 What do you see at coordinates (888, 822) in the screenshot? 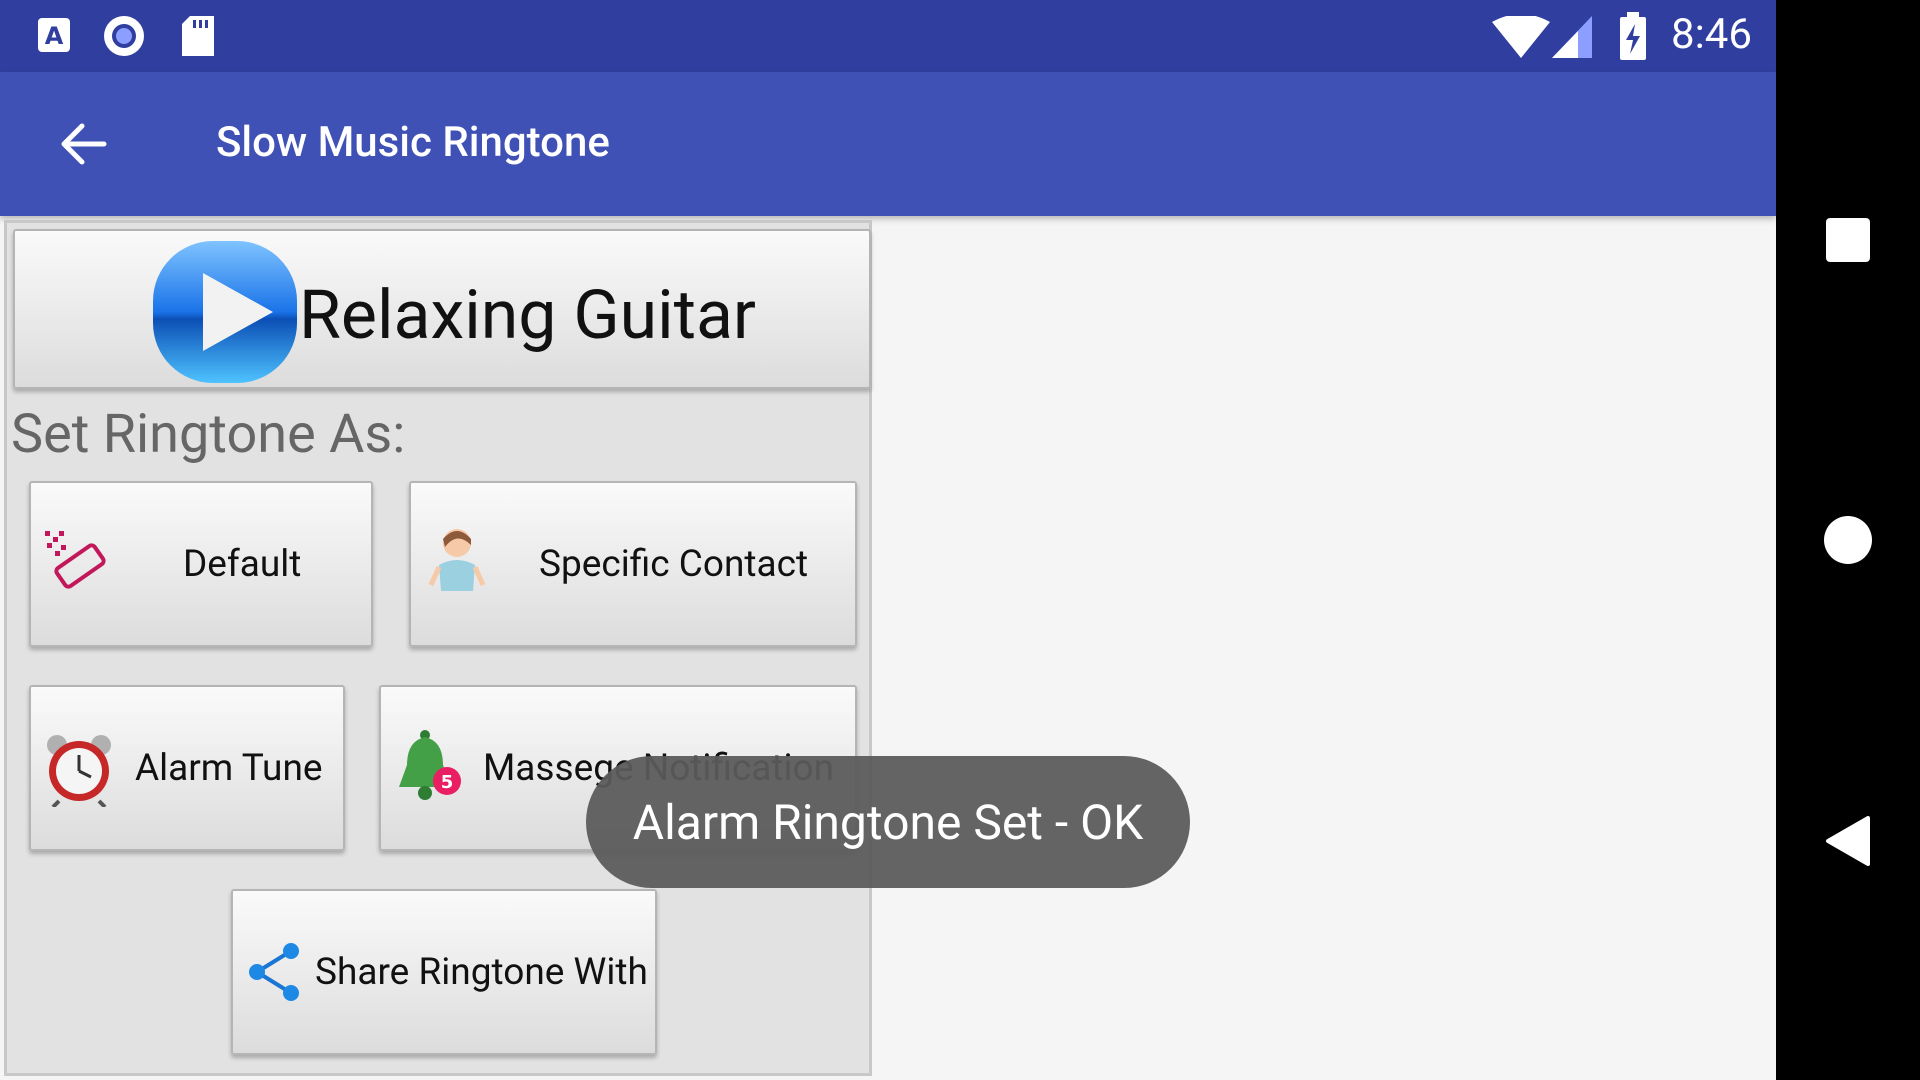
I see `toast-message: Alarm Ringtone Set - OK` at bounding box center [888, 822].